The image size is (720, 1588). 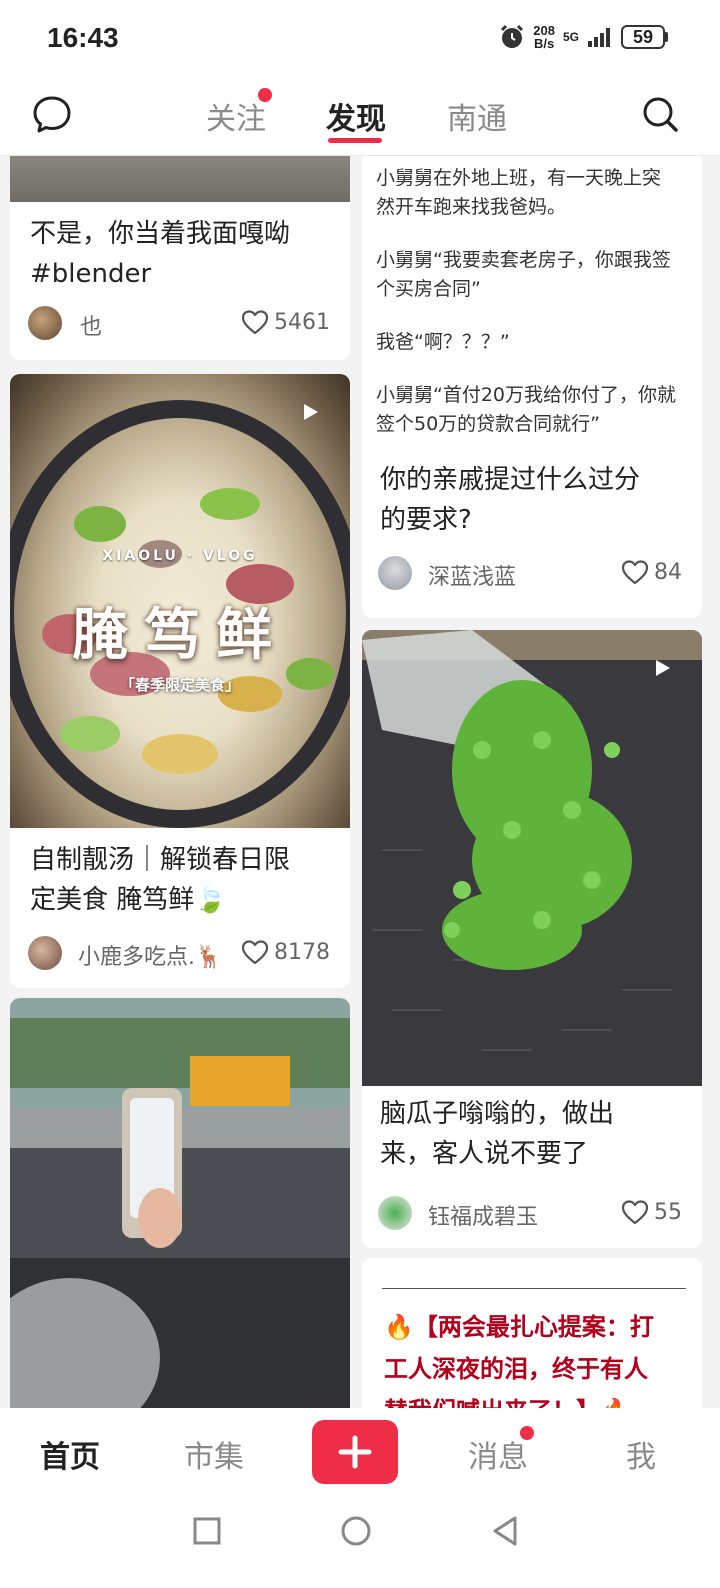 I want to click on author-name: 钰福成碧玉, so click(x=483, y=1215).